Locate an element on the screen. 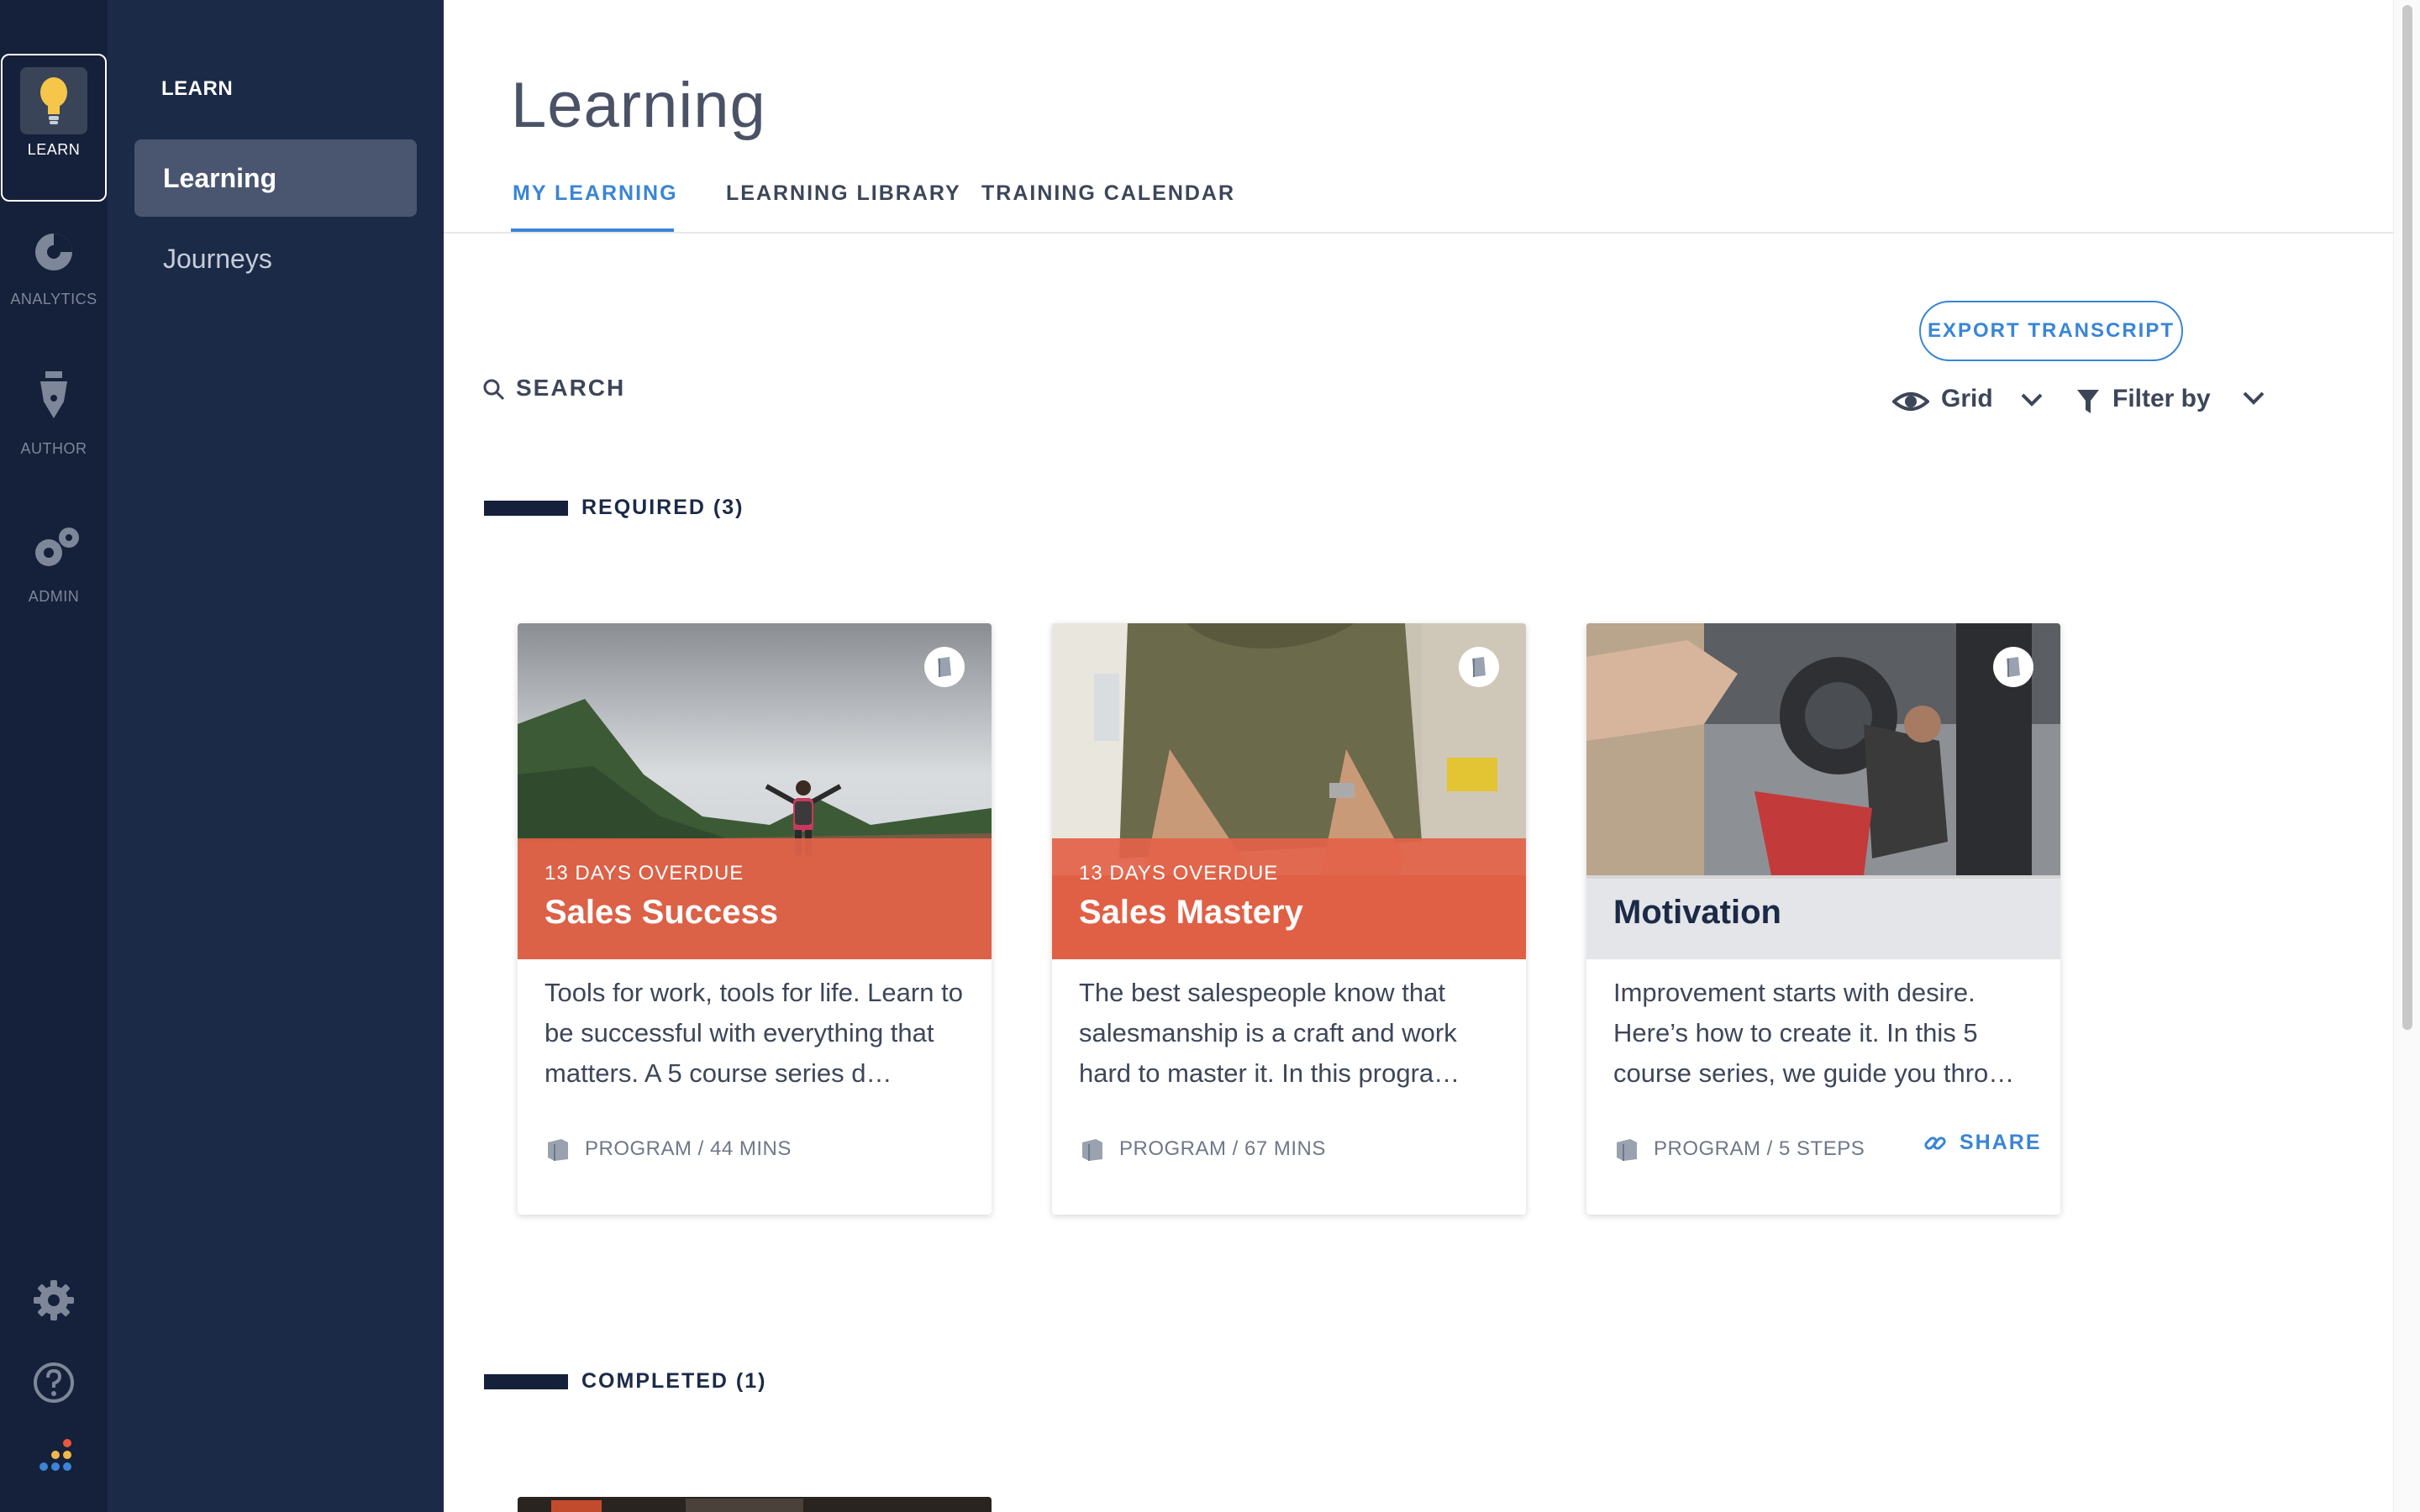 The width and height of the screenshot is (2420, 1512). eye-icon is located at coordinates (1911, 401).